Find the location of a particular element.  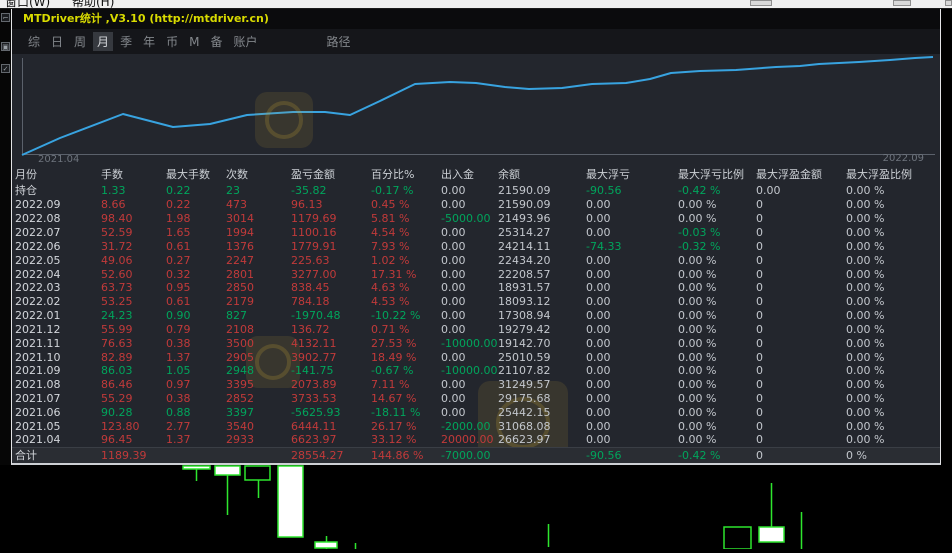

table-cell: 1.37 is located at coordinates (178, 440).